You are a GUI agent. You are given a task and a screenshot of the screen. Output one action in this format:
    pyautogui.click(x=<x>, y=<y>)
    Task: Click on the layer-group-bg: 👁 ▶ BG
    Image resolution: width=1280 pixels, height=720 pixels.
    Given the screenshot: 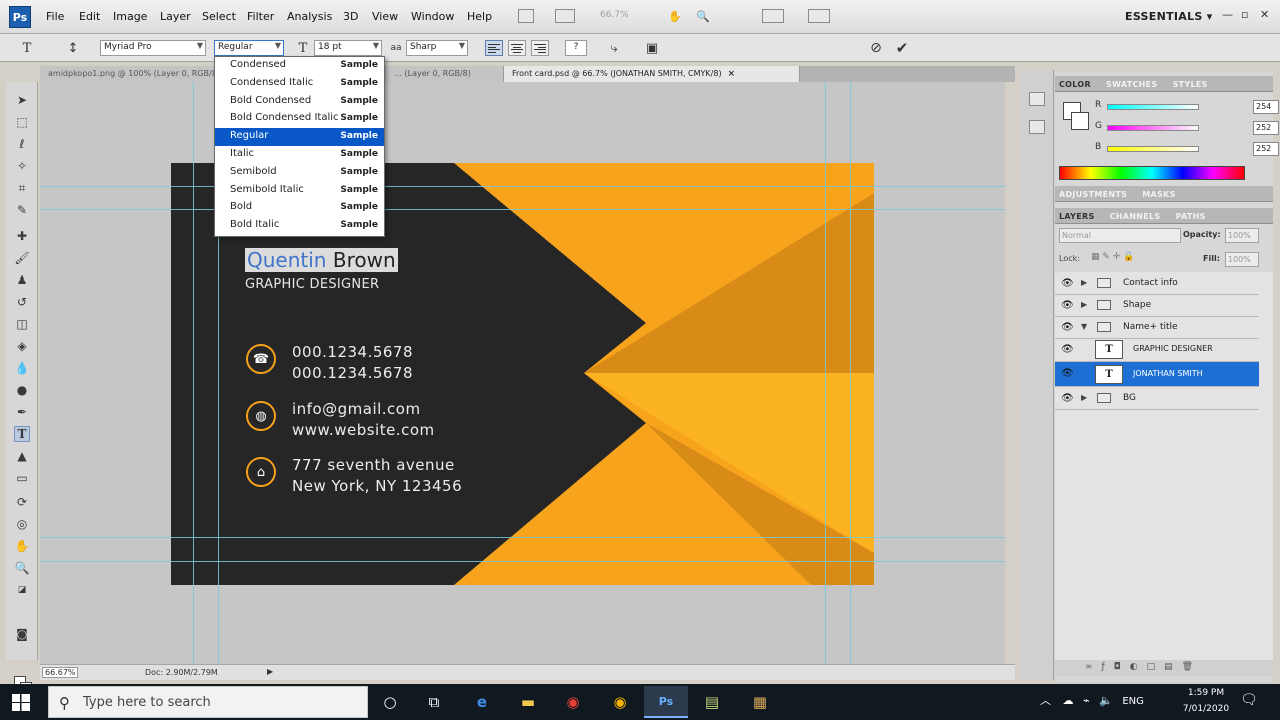 What is the action you would take?
    pyautogui.click(x=1157, y=398)
    